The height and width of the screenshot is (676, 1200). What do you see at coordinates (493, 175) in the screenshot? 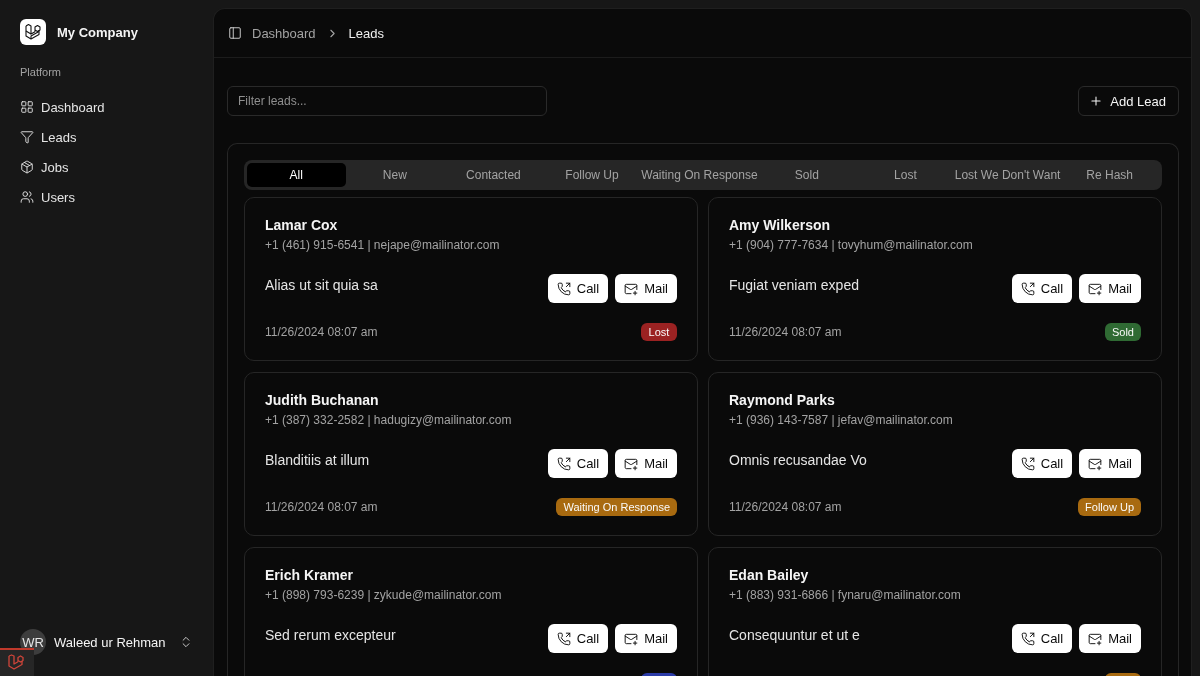
I see `status-tab: Contacted` at bounding box center [493, 175].